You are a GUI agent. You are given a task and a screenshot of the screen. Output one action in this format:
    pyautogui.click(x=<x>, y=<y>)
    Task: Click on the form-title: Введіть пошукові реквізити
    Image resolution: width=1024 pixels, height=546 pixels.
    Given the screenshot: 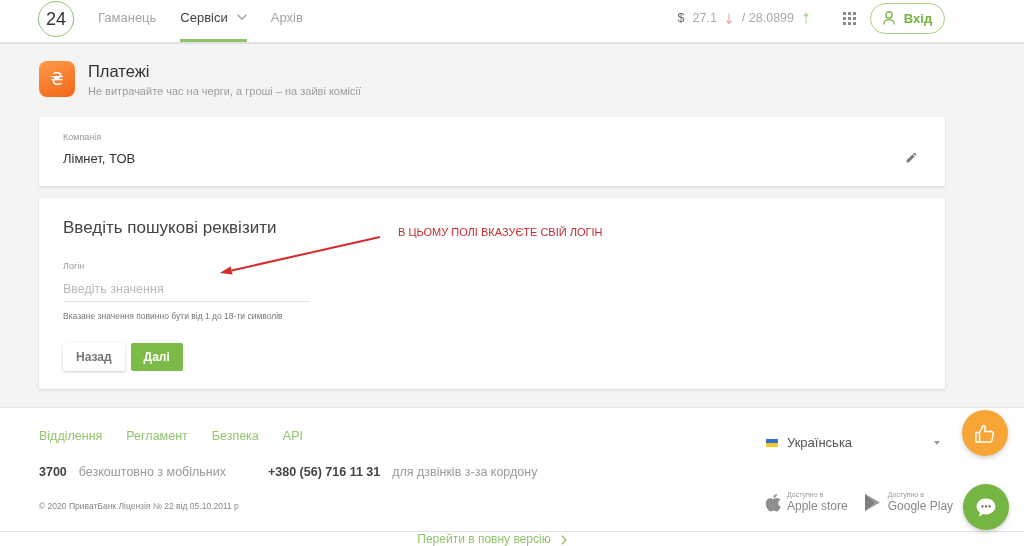 What is the action you would take?
    pyautogui.click(x=170, y=228)
    